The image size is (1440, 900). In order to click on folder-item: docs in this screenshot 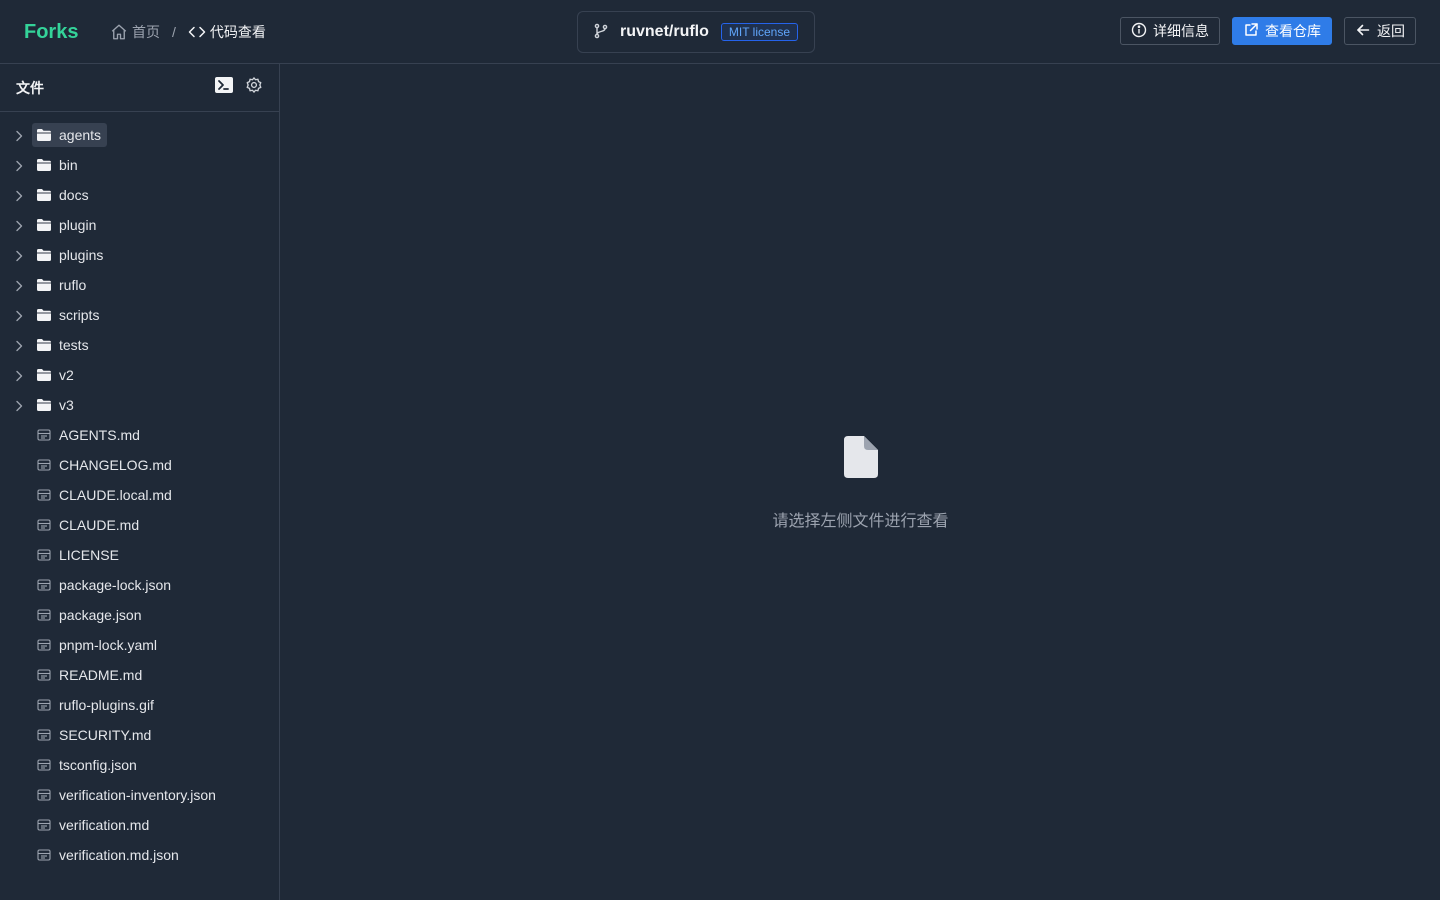, I will do `click(139, 195)`.